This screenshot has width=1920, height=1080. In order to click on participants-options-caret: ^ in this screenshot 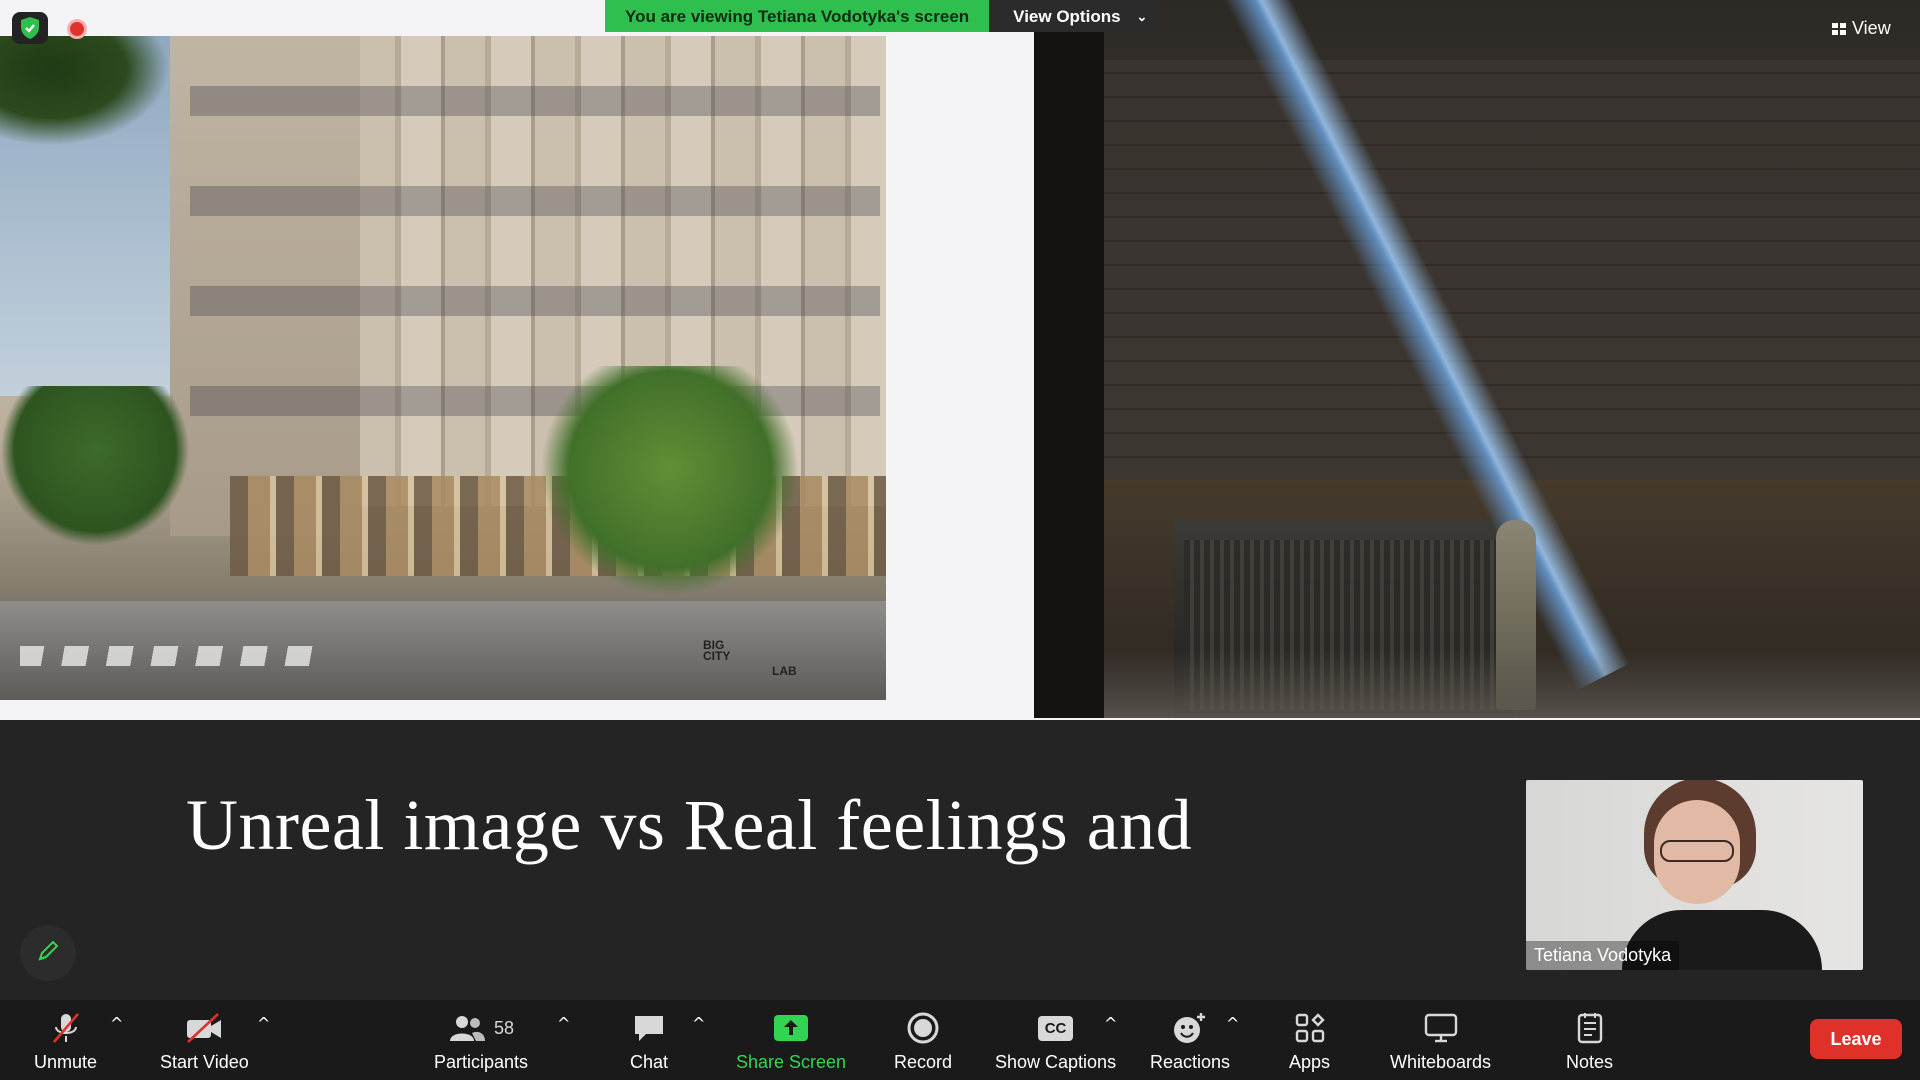, I will do `click(563, 1023)`.